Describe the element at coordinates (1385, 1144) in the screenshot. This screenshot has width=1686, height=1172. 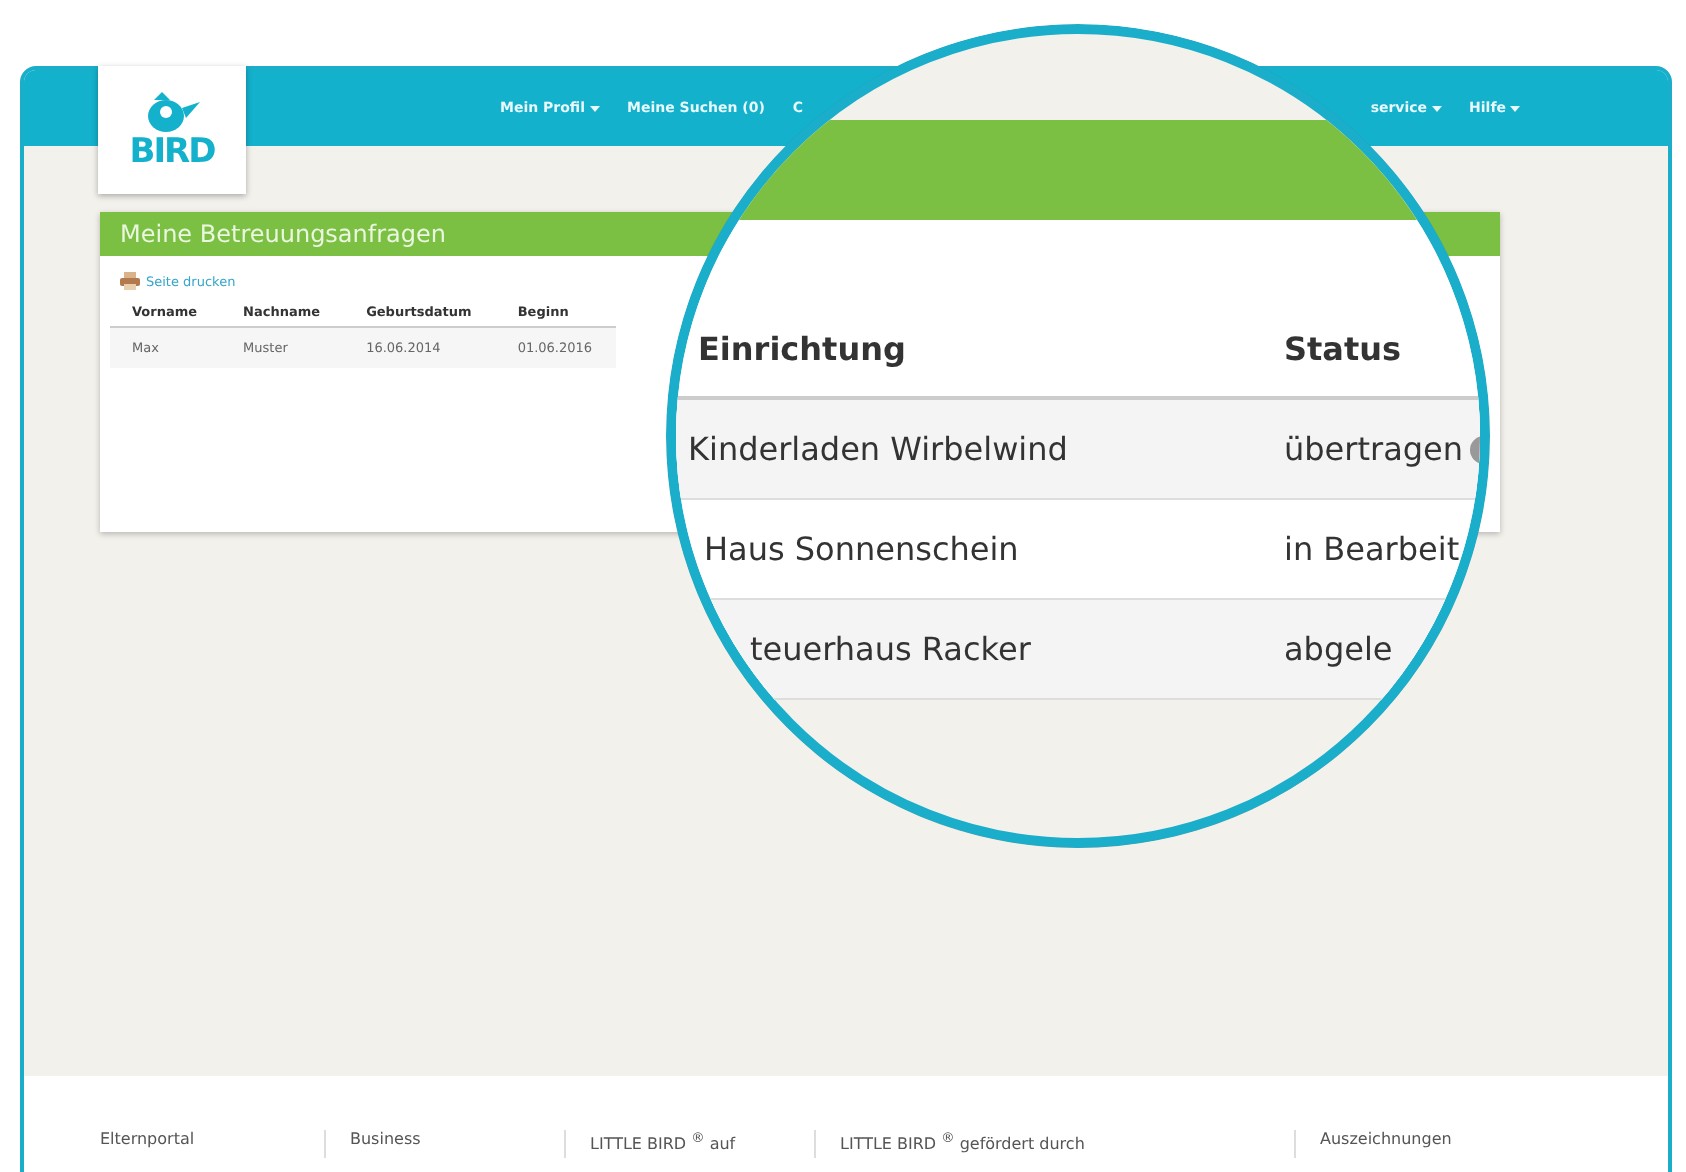
I see `footer-link: Auszeichnungen` at that location.